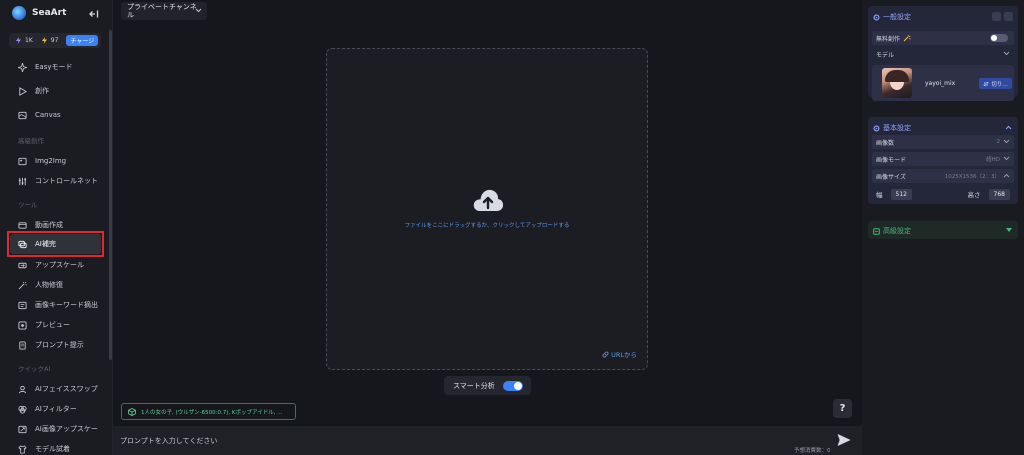 This screenshot has width=1024, height=455. I want to click on image-mode-select: 画像モード 超HD, so click(943, 159).